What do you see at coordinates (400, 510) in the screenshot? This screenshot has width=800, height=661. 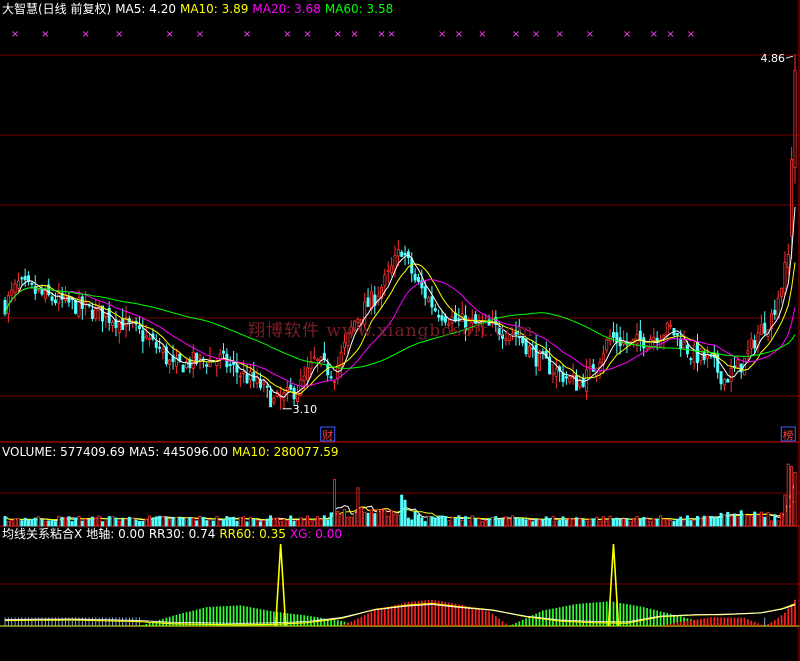 I see `volume-ma10-line` at bounding box center [400, 510].